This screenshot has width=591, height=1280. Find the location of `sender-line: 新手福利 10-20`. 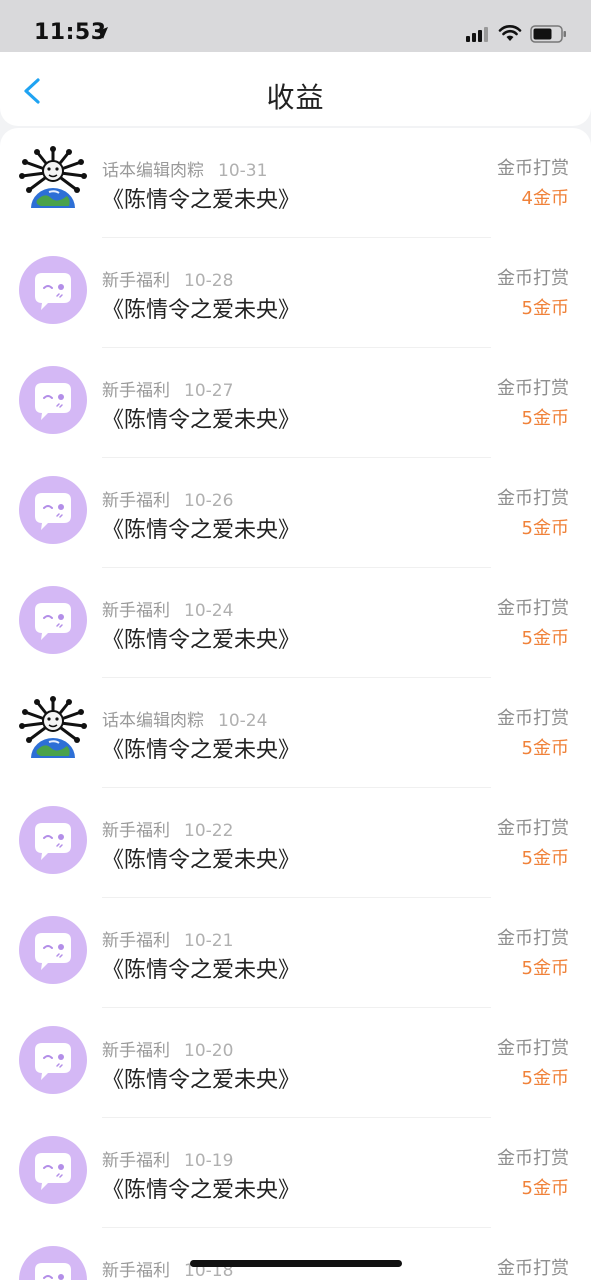

sender-line: 新手福利 10-20 is located at coordinates (167, 1048).